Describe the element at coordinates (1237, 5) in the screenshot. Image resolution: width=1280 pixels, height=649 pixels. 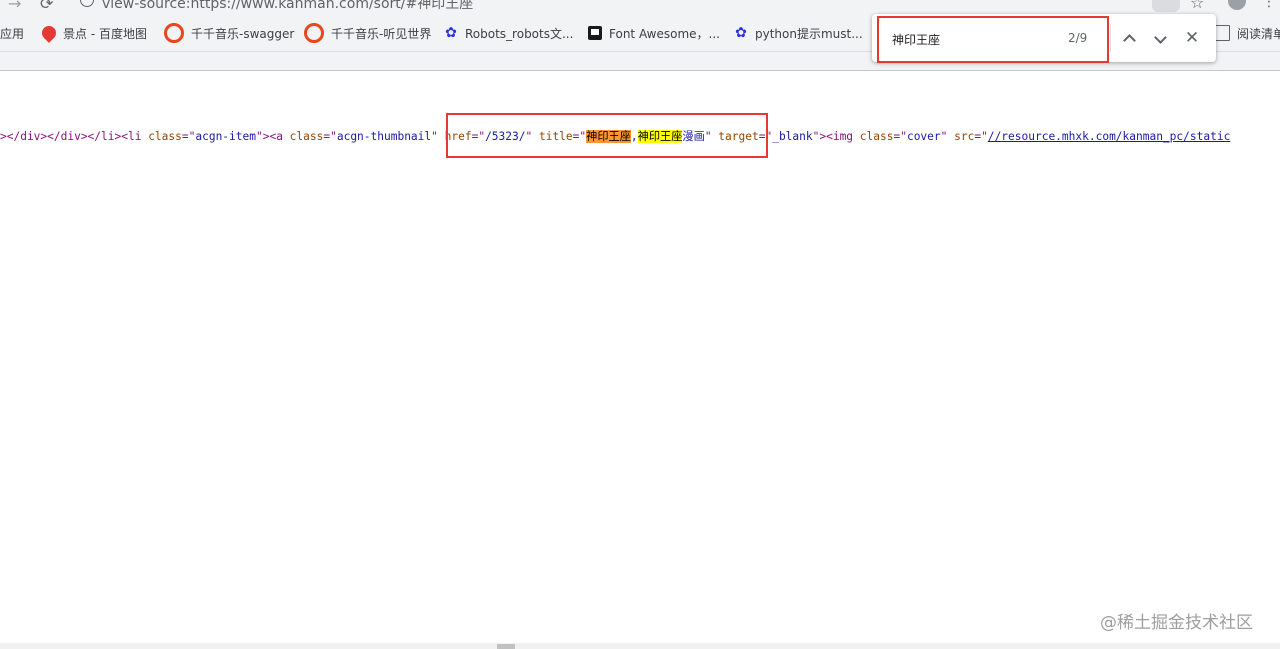
I see `profile-avatar` at that location.